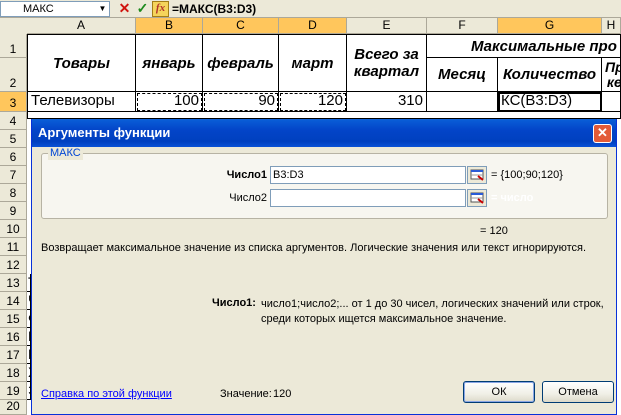 This screenshot has width=621, height=415. Describe the element at coordinates (13, 391) in the screenshot. I see `row-header-19: 19` at that location.